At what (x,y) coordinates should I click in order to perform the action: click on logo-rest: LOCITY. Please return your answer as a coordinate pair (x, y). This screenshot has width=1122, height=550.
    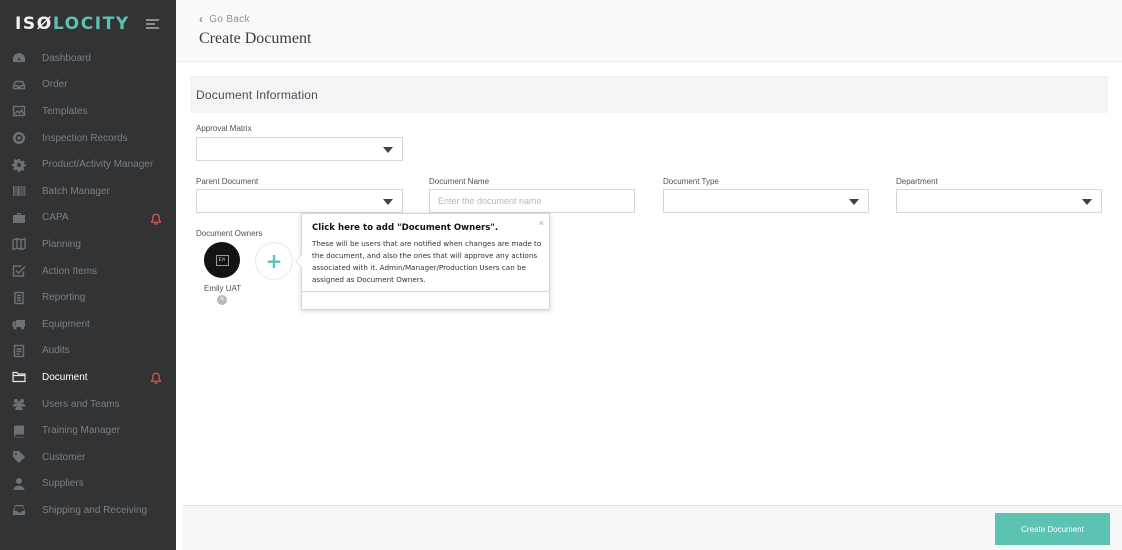
    Looking at the image, I should click on (91, 24).